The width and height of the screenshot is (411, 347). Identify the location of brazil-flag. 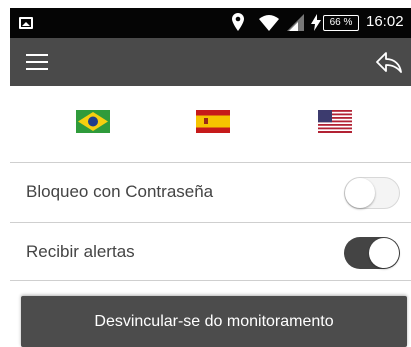
(93, 121).